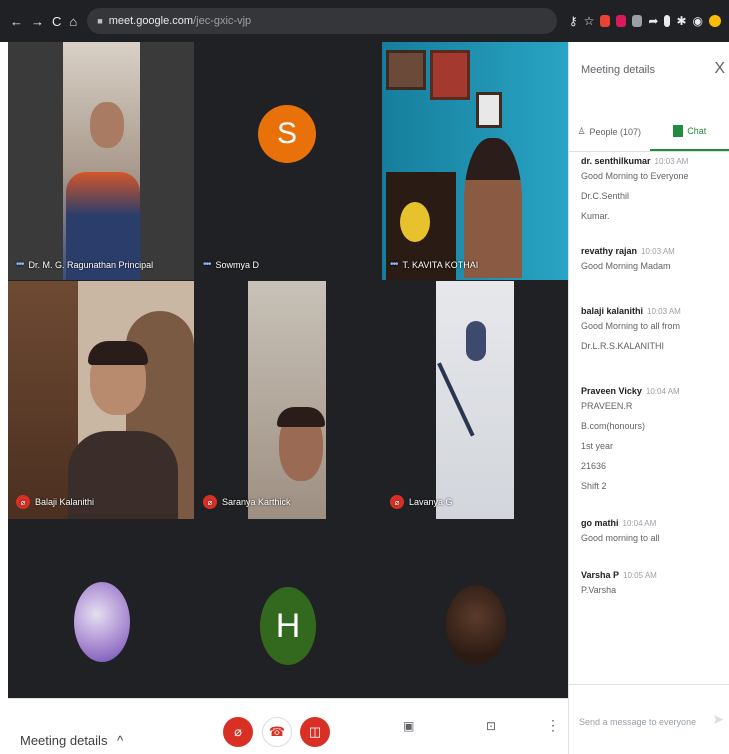 The image size is (729, 754). Describe the element at coordinates (628, 251) in the screenshot. I see `message-sender: revathy rajan 10:03 AM` at that location.